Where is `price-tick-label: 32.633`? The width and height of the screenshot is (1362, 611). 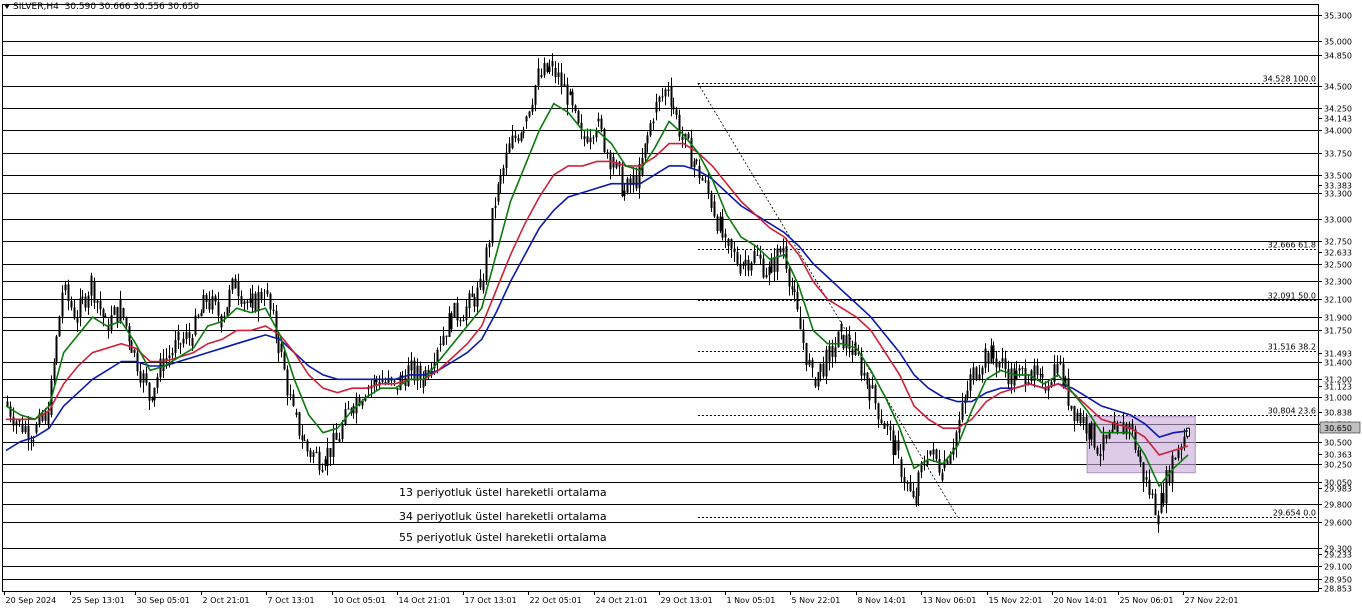 price-tick-label: 32.633 is located at coordinates (1338, 253).